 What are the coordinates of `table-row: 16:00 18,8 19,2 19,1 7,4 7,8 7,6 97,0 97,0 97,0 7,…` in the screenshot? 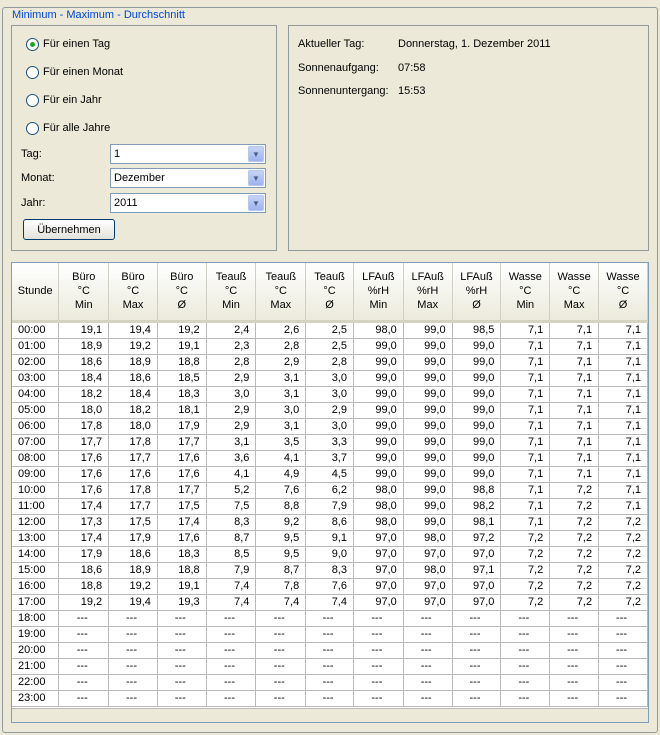 It's located at (330, 586).